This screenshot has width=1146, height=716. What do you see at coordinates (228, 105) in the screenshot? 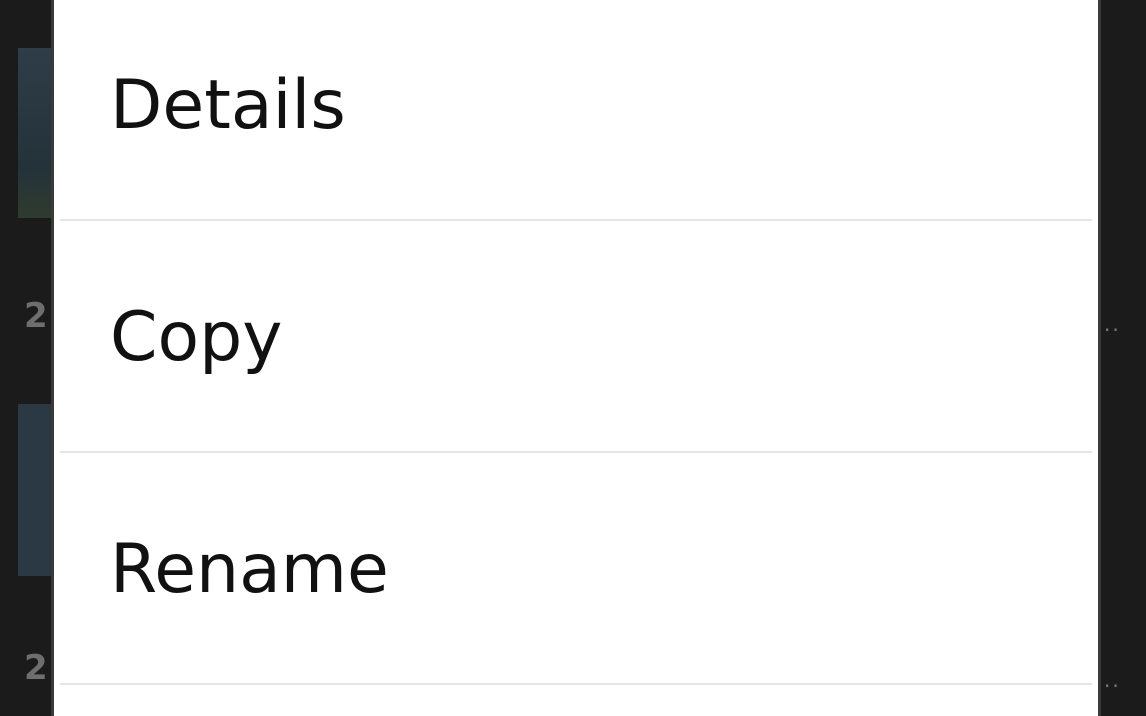
I see `menu-item-label: Details` at bounding box center [228, 105].